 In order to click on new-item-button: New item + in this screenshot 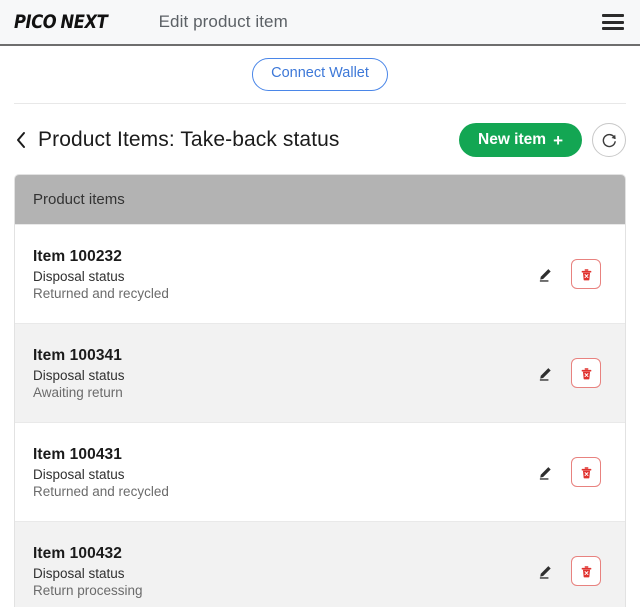, I will do `click(520, 140)`.